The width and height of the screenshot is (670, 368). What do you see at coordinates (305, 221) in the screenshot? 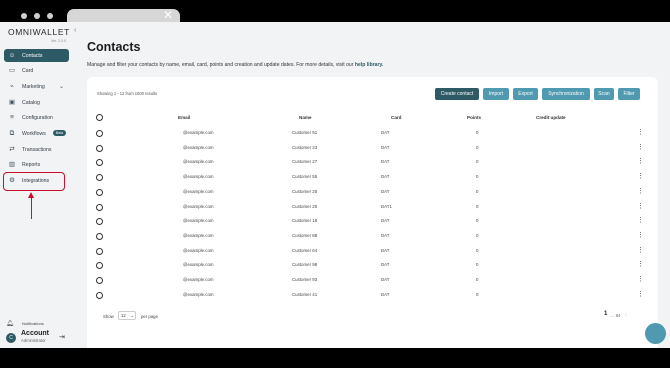
I see `name-cell: Customer 18` at bounding box center [305, 221].